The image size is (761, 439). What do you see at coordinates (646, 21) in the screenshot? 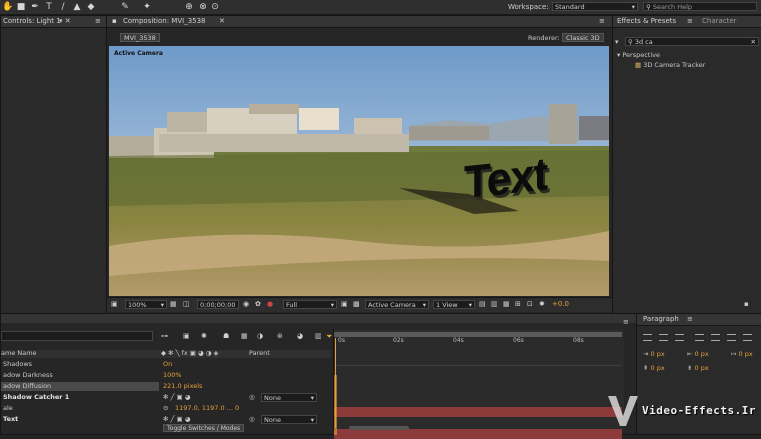
I see `tab-effects-presets: Effects & Presets` at bounding box center [646, 21].